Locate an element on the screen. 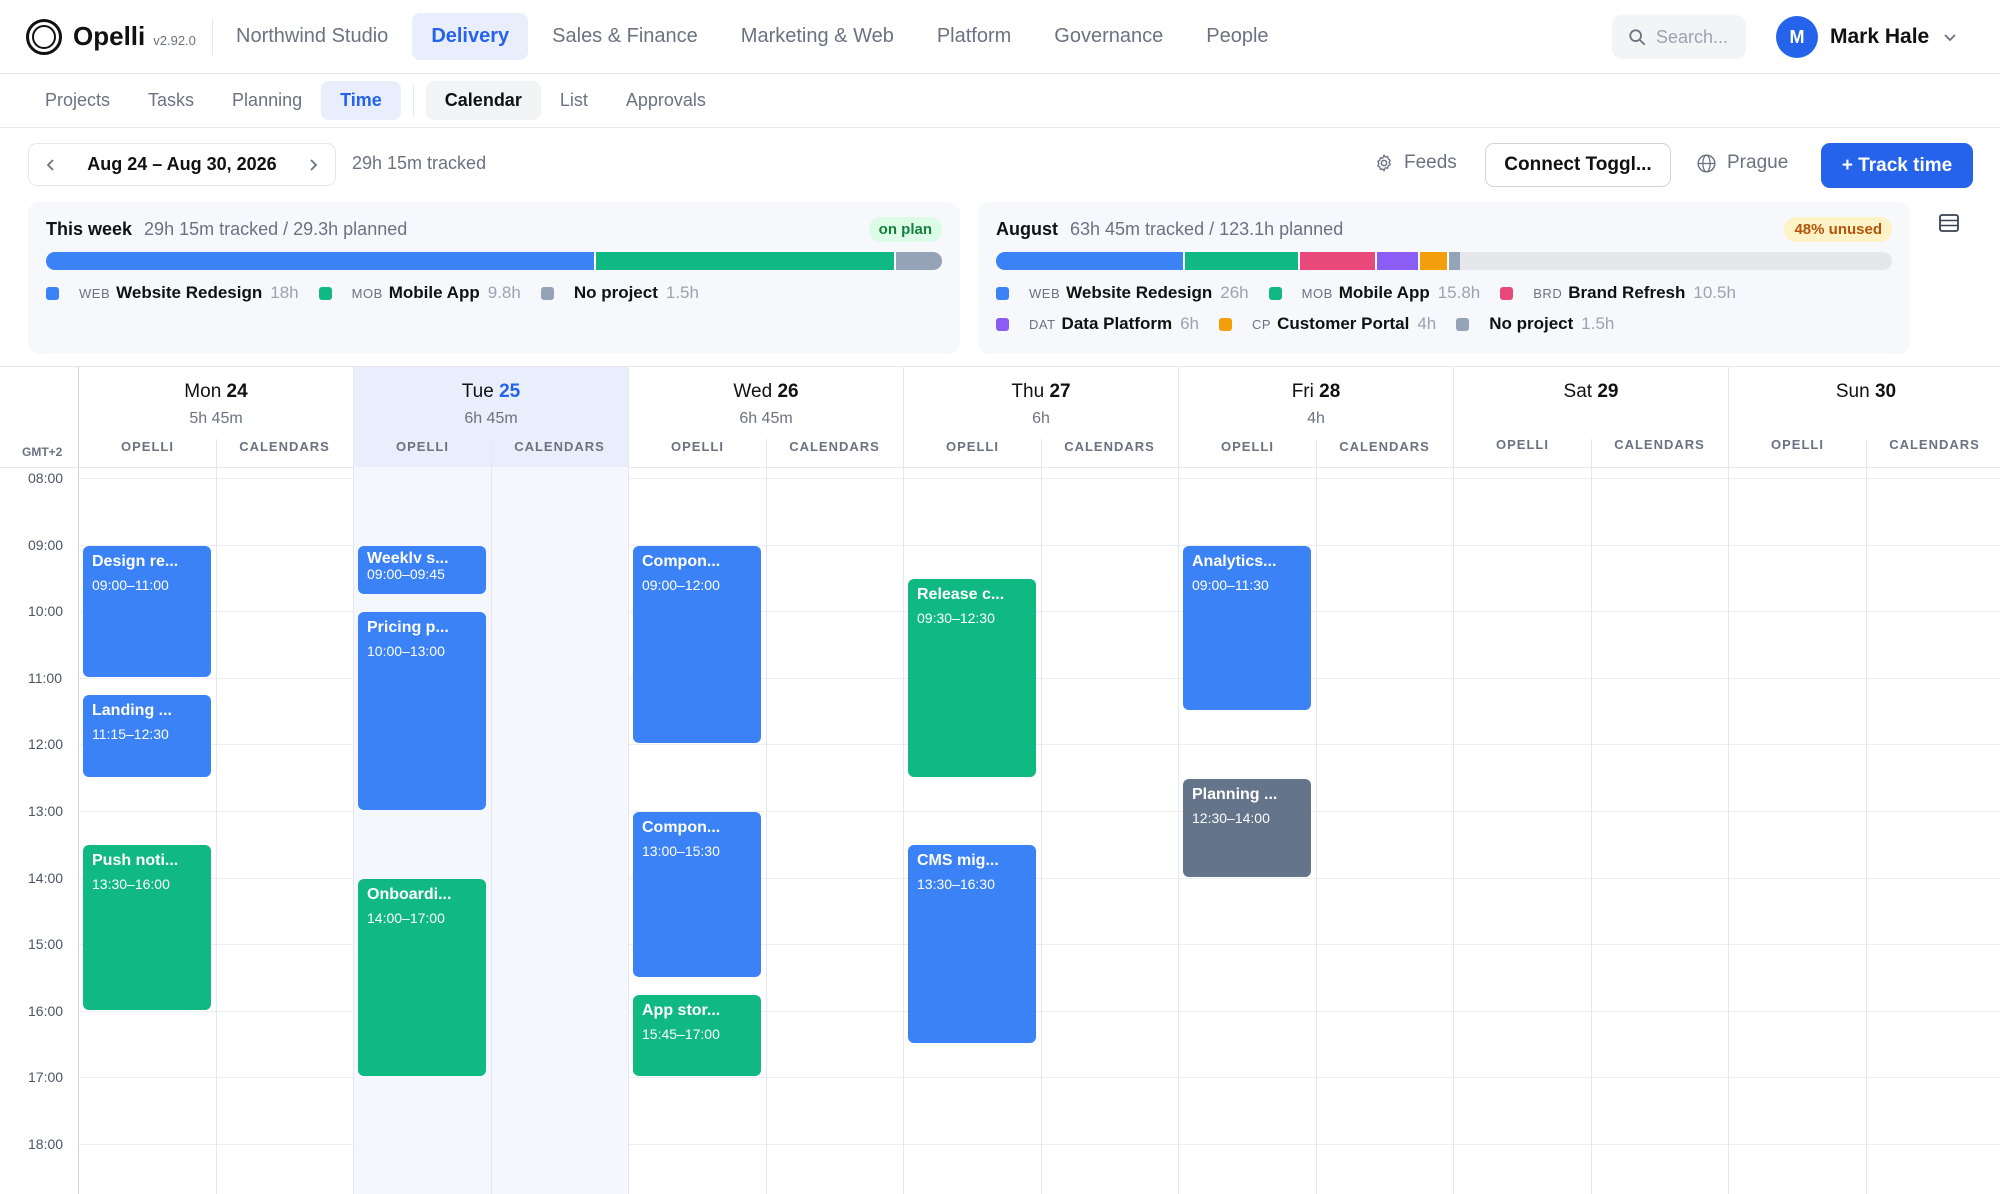 This screenshot has height=1194, width=2000. day-of-week: Sat is located at coordinates (1578, 391).